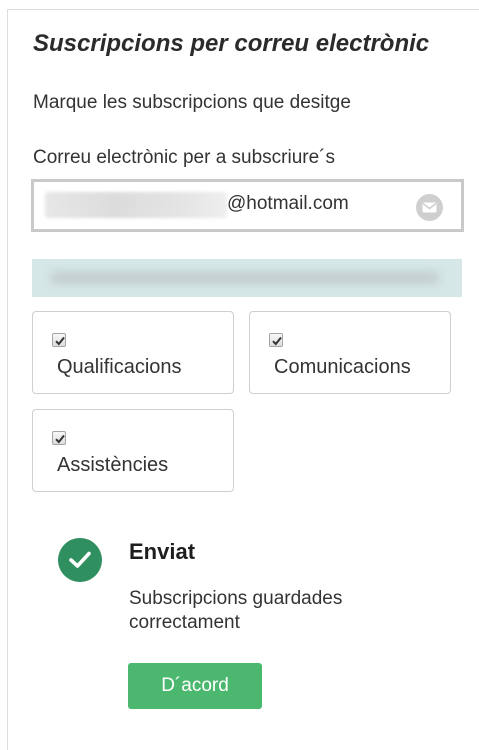 The image size is (479, 750). What do you see at coordinates (350, 352) in the screenshot?
I see `option-comunicacions: Comunicacions` at bounding box center [350, 352].